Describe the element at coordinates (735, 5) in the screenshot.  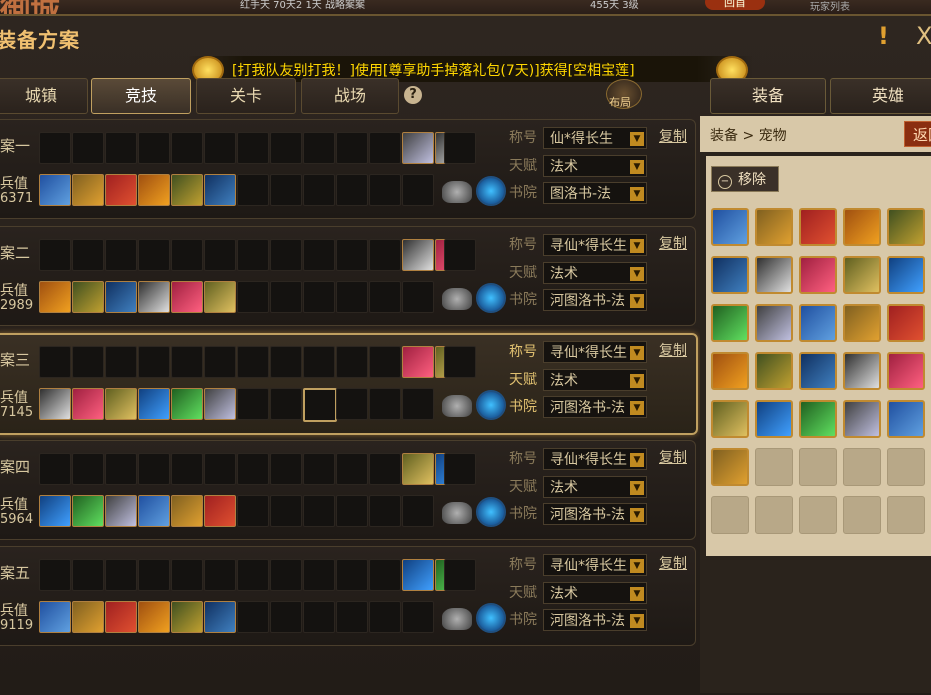
I see `background-back-button: 回首` at that location.